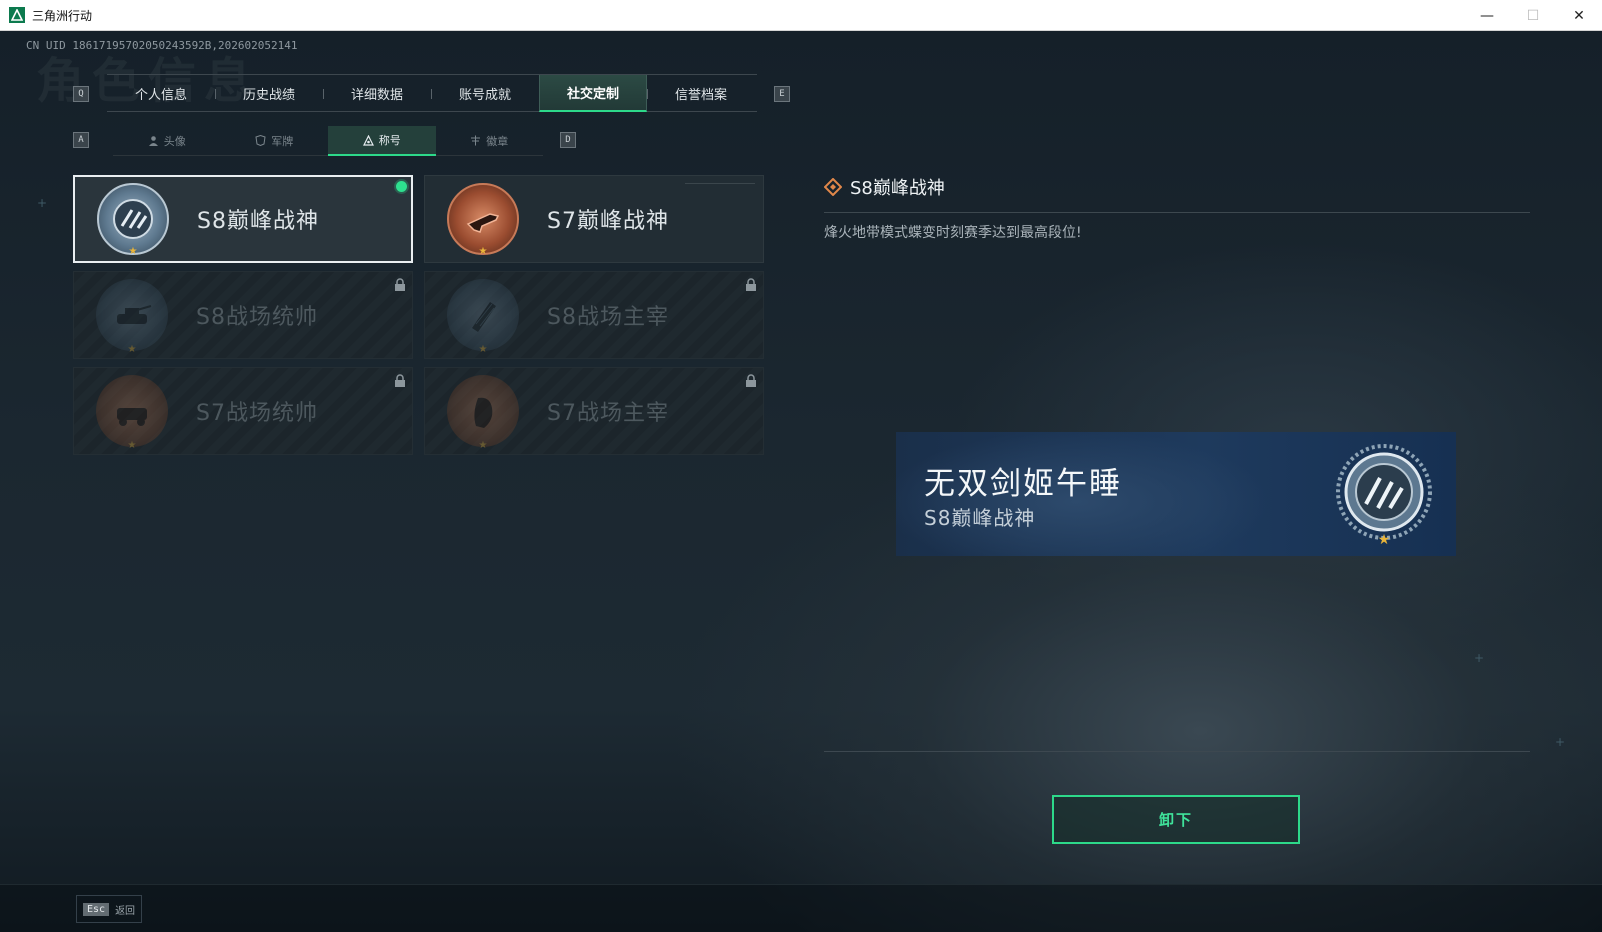  Describe the element at coordinates (96, 909) in the screenshot. I see `esc-key-hint: Esc` at that location.